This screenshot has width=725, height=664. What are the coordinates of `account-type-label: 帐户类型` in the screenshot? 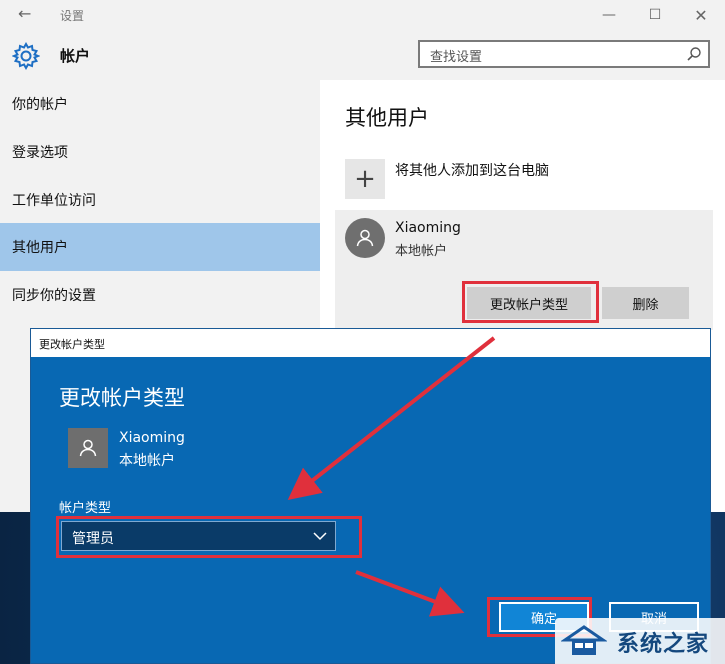 It's located at (85, 508).